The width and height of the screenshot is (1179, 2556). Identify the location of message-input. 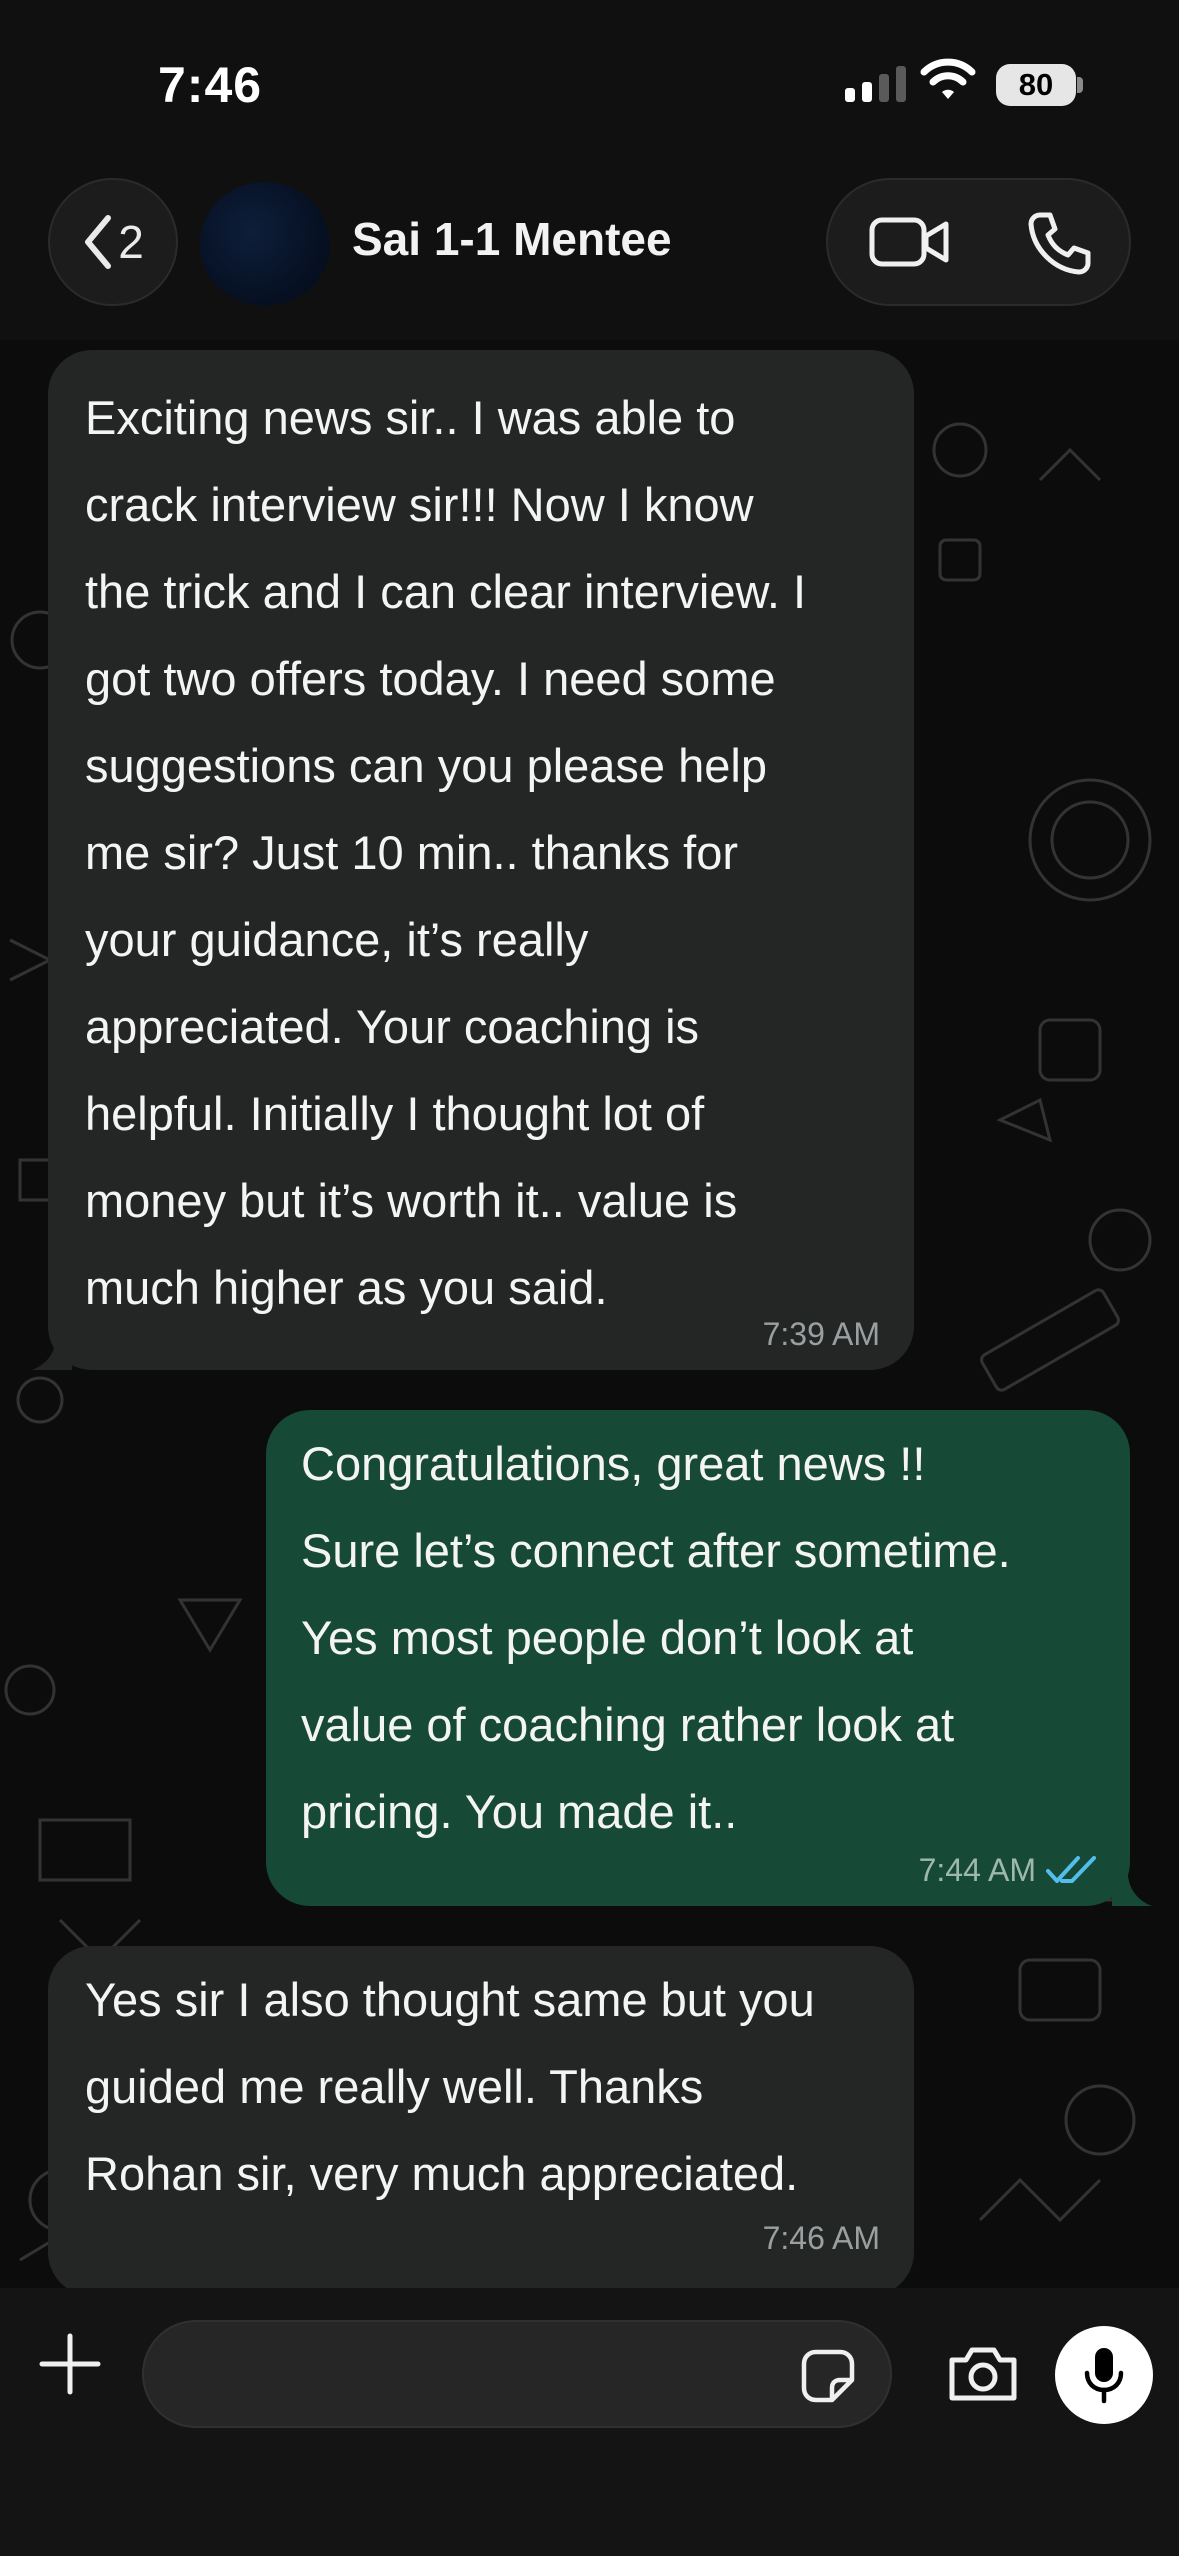
(517, 2374).